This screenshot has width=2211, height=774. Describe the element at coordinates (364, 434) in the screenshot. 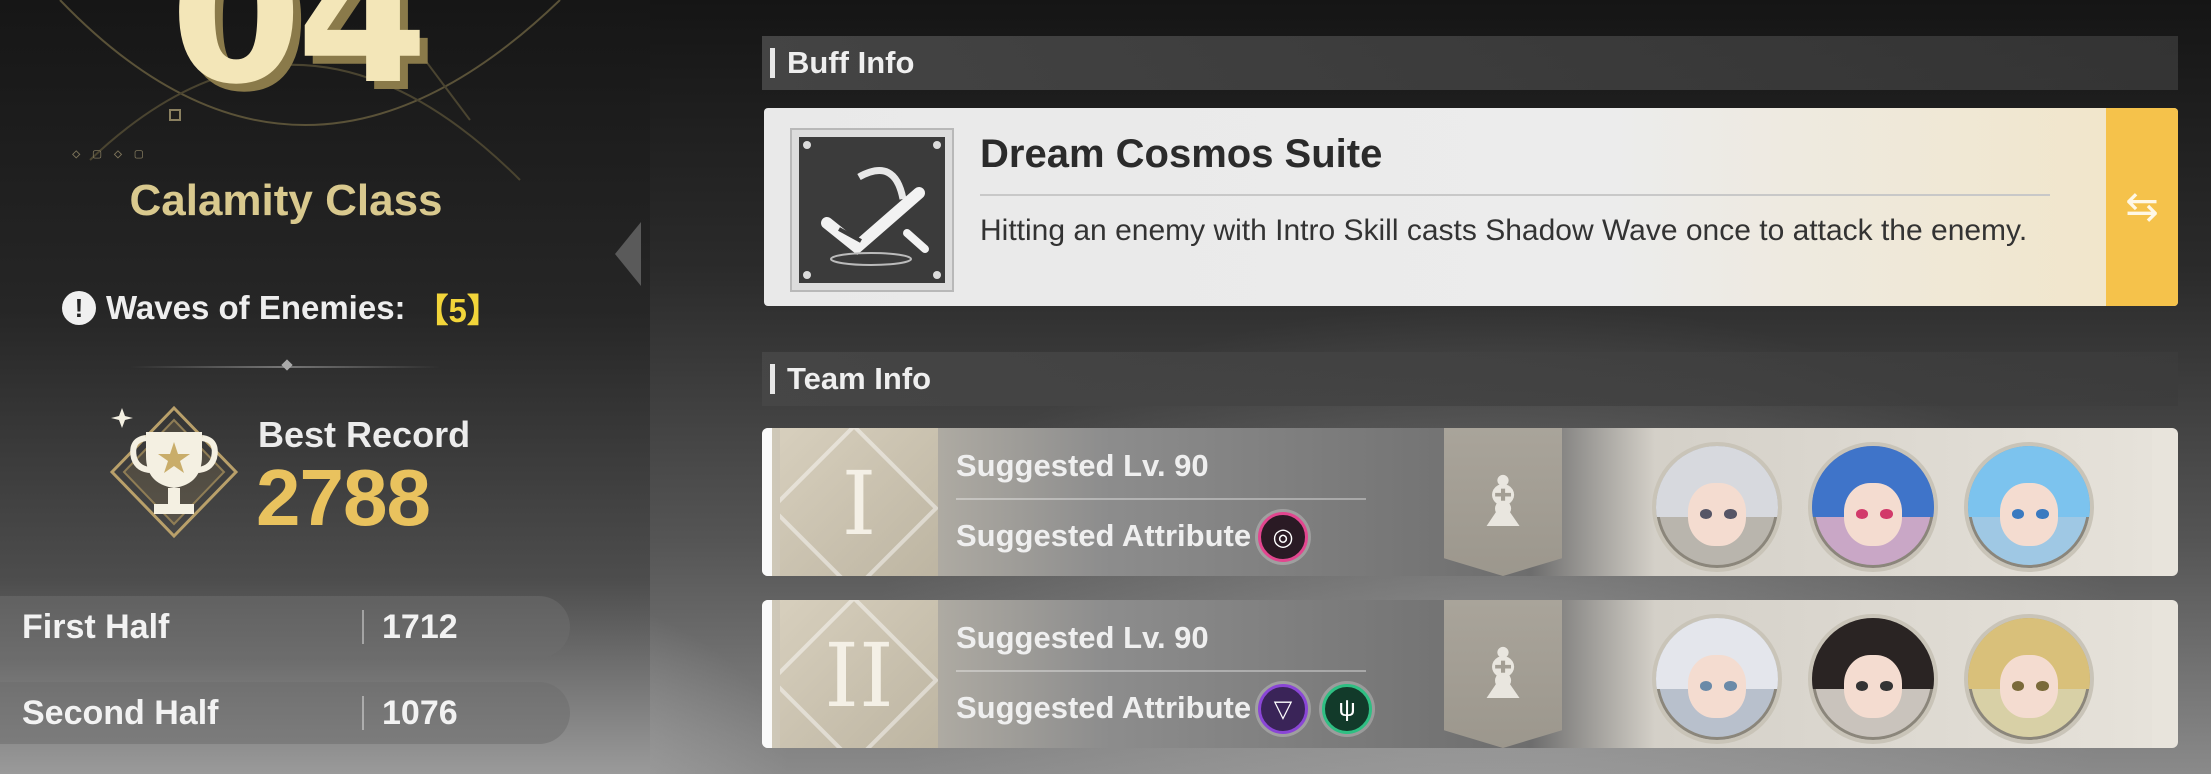

I see `best-record-label: Best Record` at that location.